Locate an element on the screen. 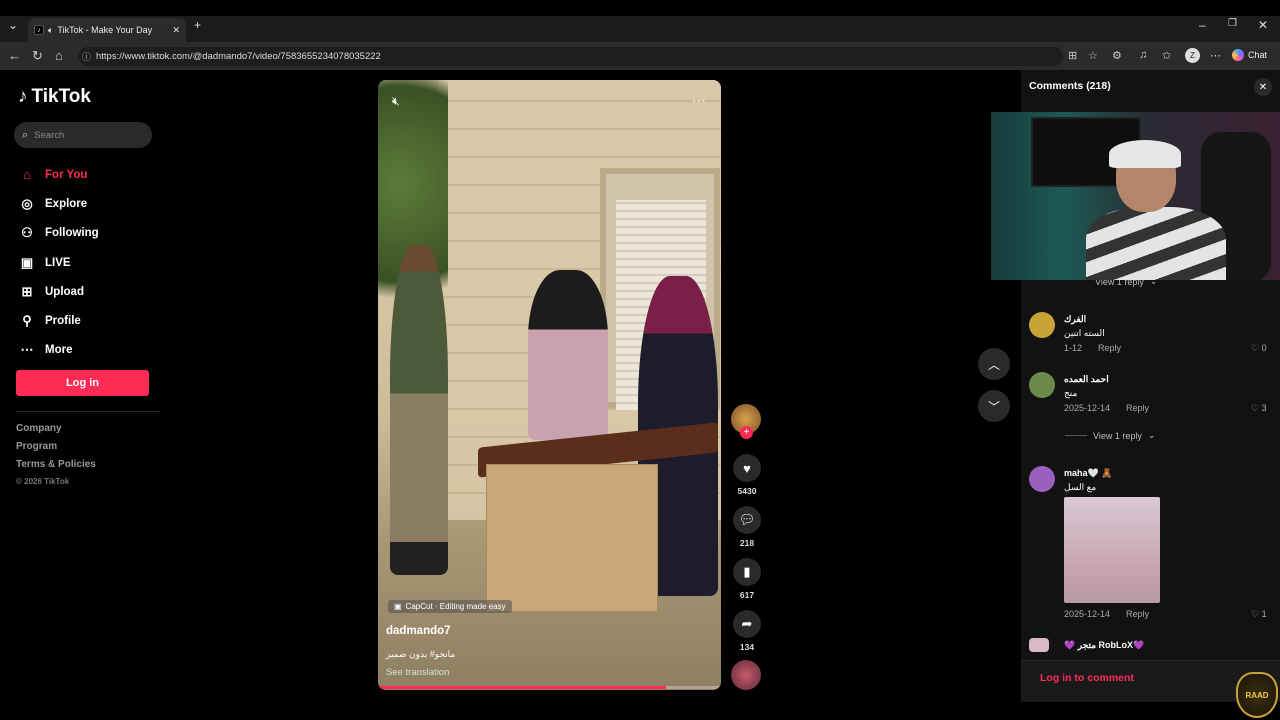  tab-close-icon: ✕ is located at coordinates (176, 30).